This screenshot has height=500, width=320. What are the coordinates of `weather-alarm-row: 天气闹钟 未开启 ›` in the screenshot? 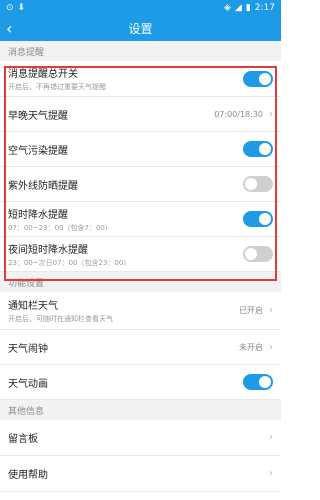 It's located at (140, 347).